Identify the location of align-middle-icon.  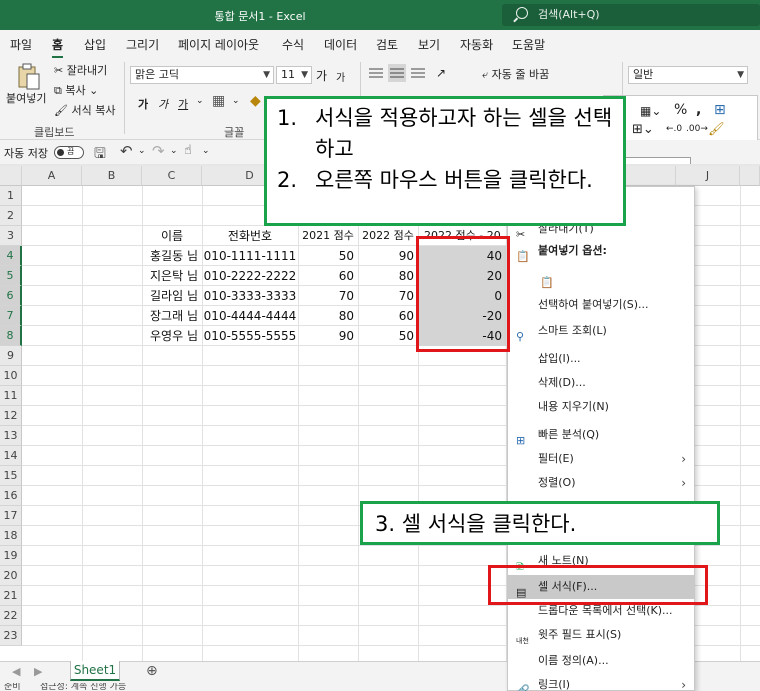
(397, 73).